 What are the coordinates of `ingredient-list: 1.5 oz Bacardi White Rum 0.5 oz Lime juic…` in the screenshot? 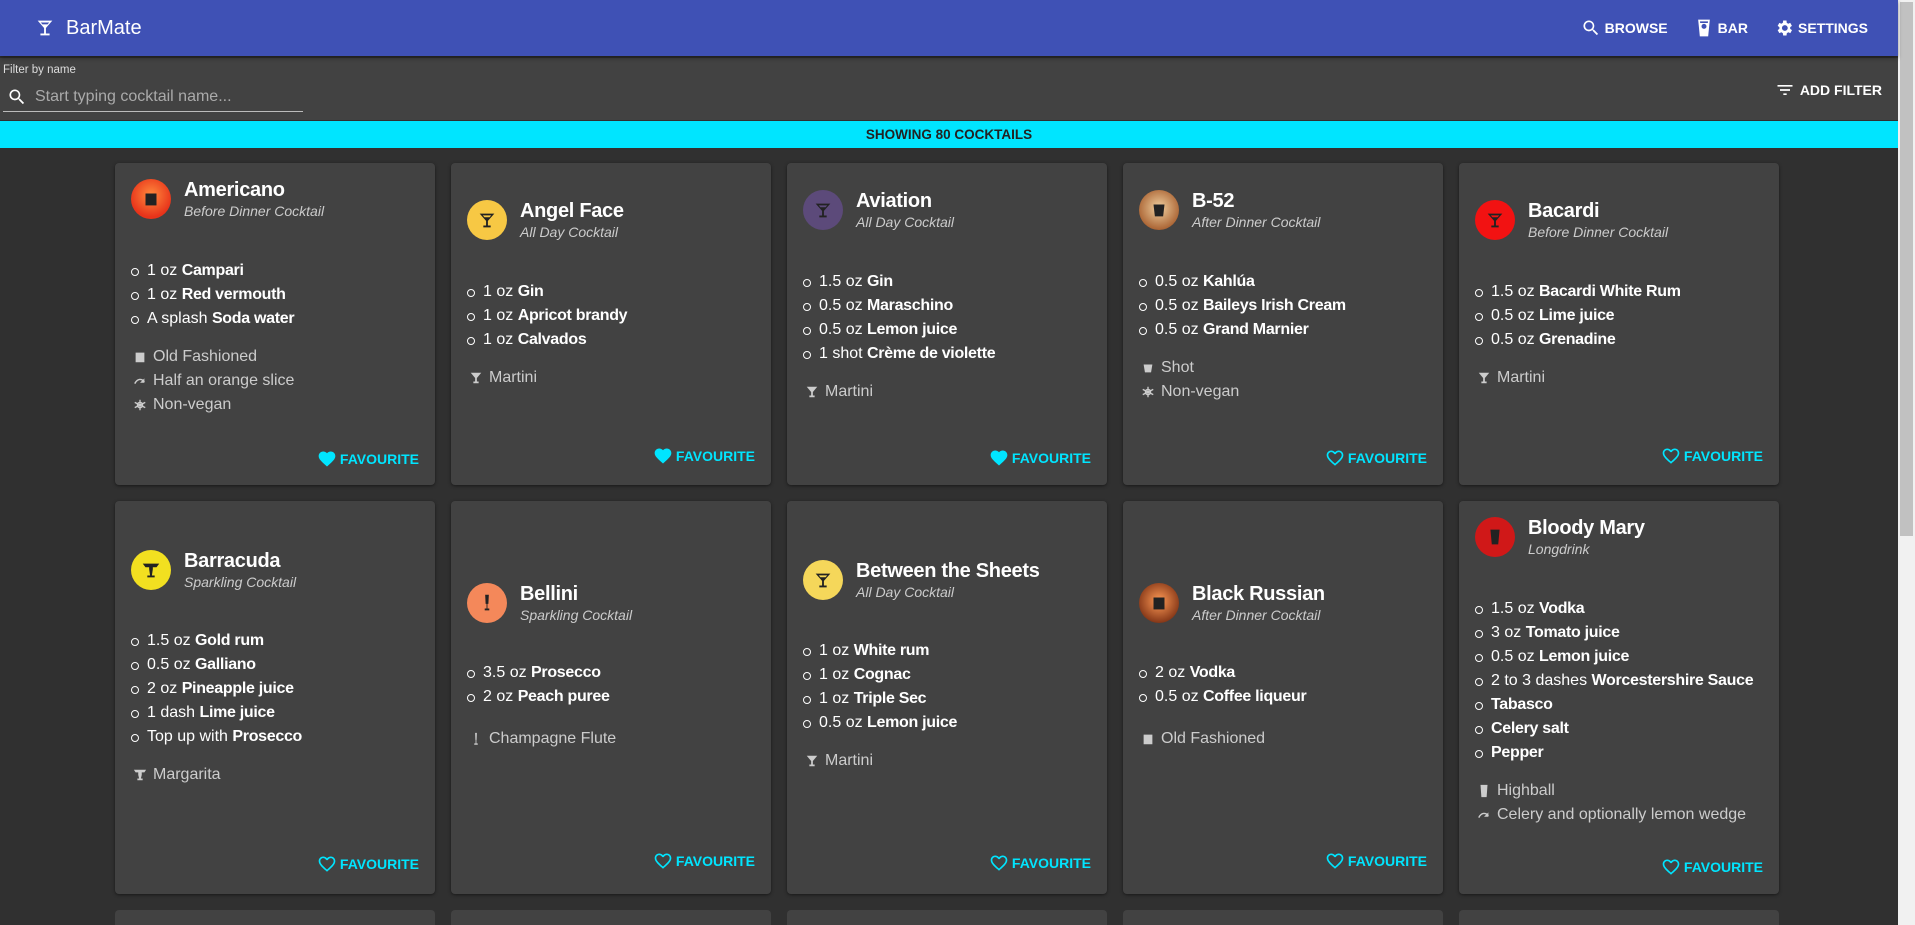 It's located at (1578, 316).